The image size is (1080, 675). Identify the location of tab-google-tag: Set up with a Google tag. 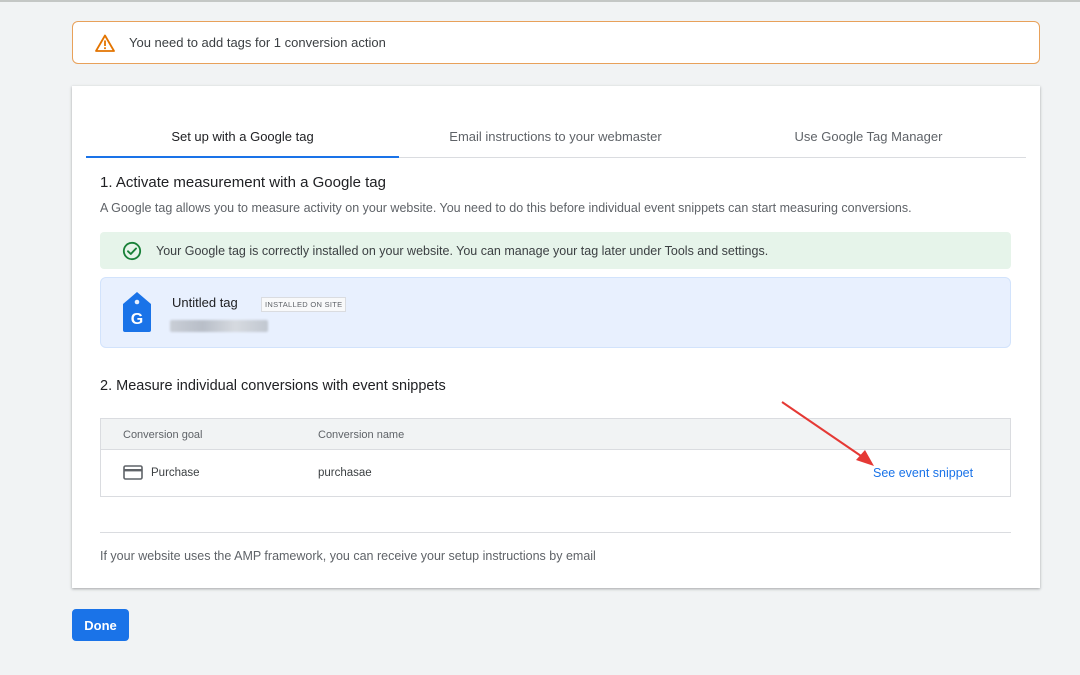
(242, 137).